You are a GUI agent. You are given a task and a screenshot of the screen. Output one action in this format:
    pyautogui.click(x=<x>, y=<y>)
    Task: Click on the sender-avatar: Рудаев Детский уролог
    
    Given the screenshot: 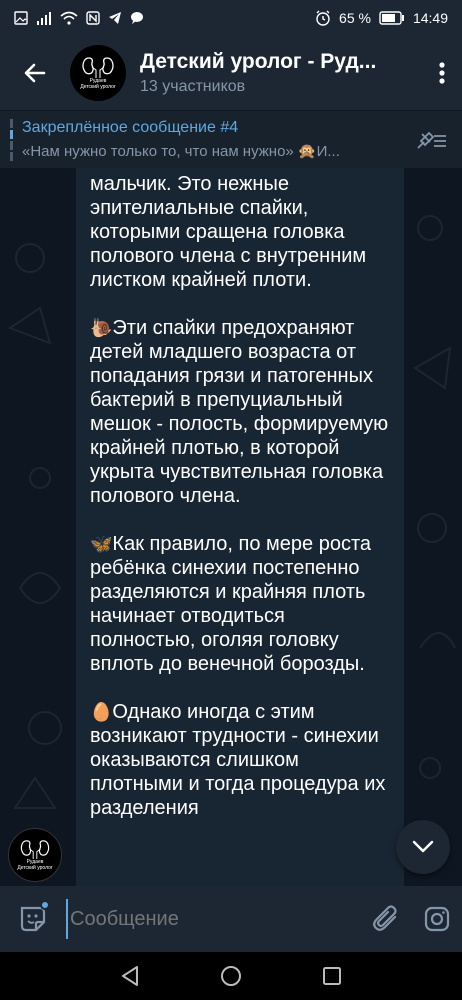 What is the action you would take?
    pyautogui.click(x=35, y=855)
    